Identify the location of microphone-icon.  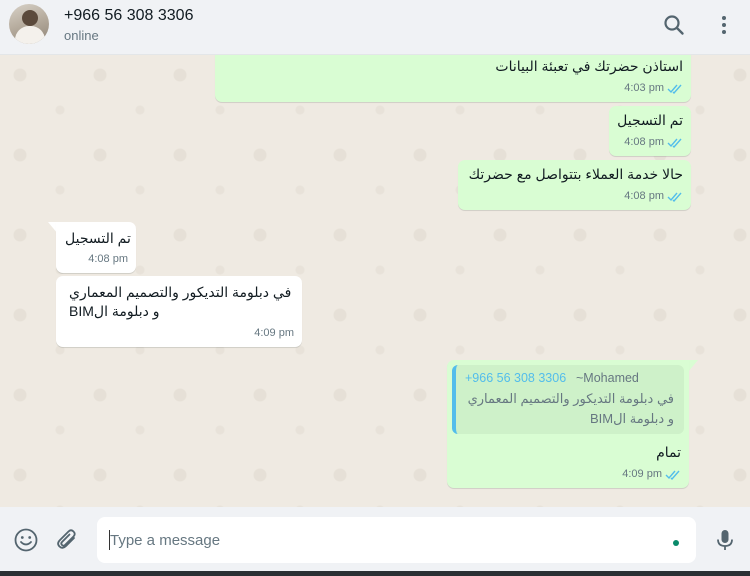
(725, 540).